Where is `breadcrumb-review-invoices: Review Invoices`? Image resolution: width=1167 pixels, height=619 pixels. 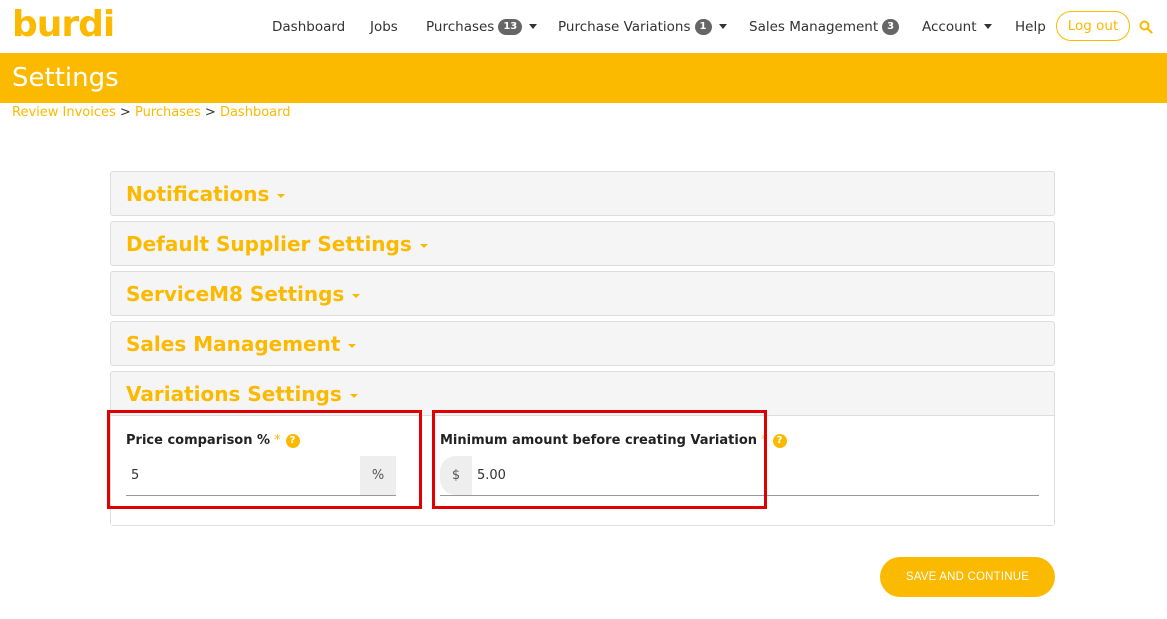
breadcrumb-review-invoices: Review Invoices is located at coordinates (64, 112).